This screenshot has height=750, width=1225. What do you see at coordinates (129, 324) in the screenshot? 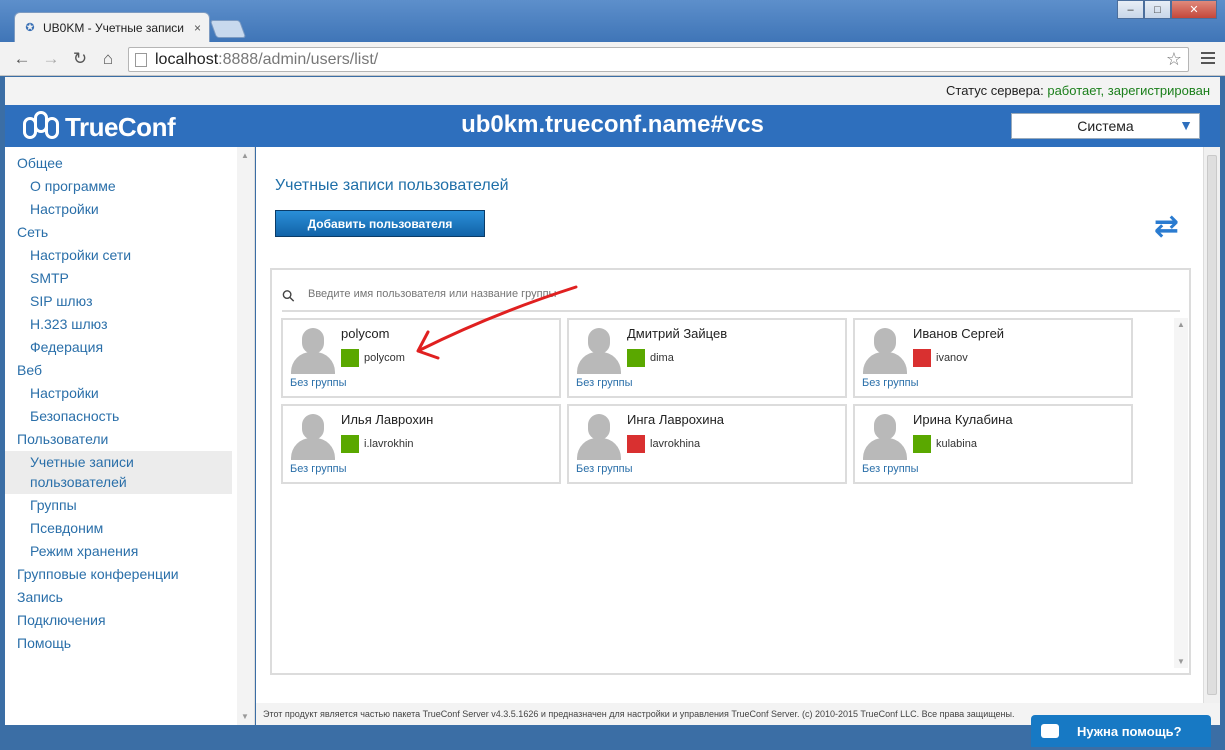
I see `sidebar-item-h323-gateway: H.323 шлюз` at bounding box center [129, 324].